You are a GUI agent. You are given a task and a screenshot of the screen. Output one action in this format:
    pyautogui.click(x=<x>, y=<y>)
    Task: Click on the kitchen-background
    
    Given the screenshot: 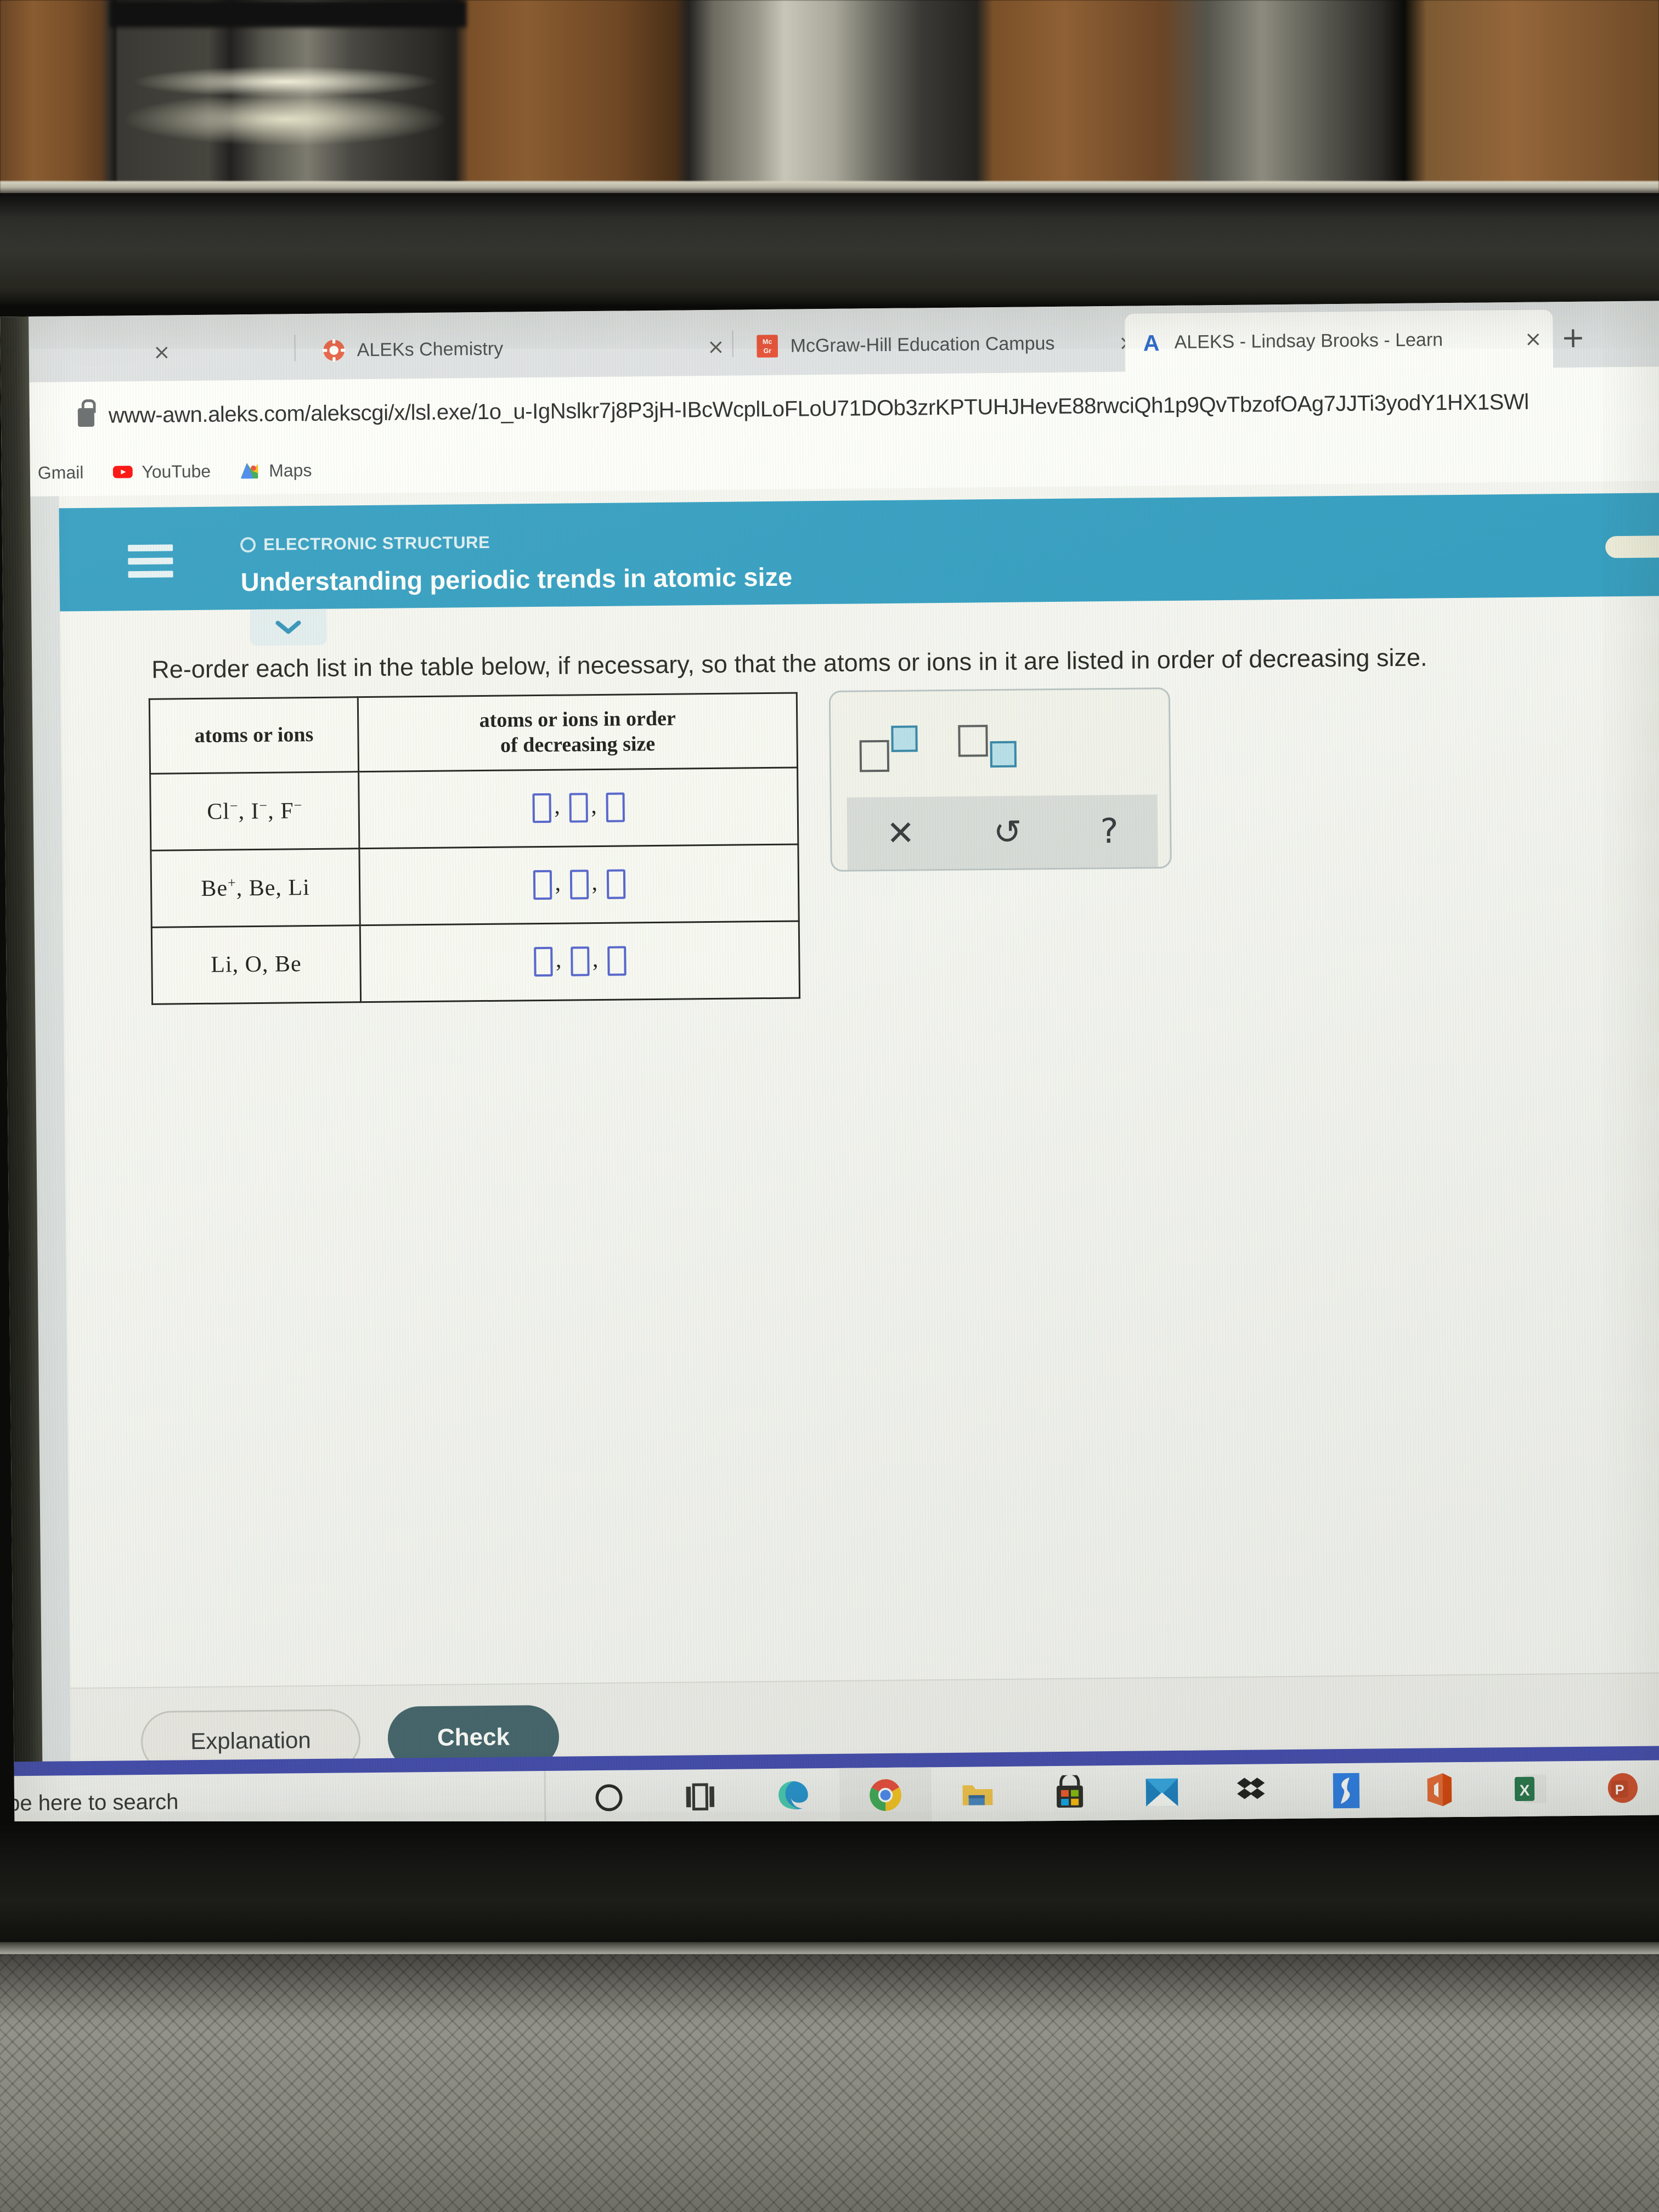 What is the action you would take?
    pyautogui.click(x=830, y=96)
    